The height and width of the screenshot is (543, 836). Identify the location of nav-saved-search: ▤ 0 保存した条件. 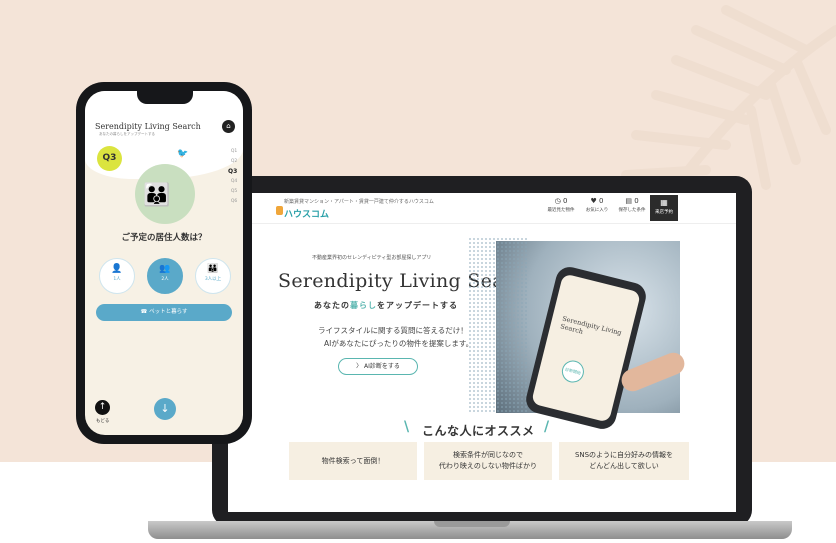
(632, 205).